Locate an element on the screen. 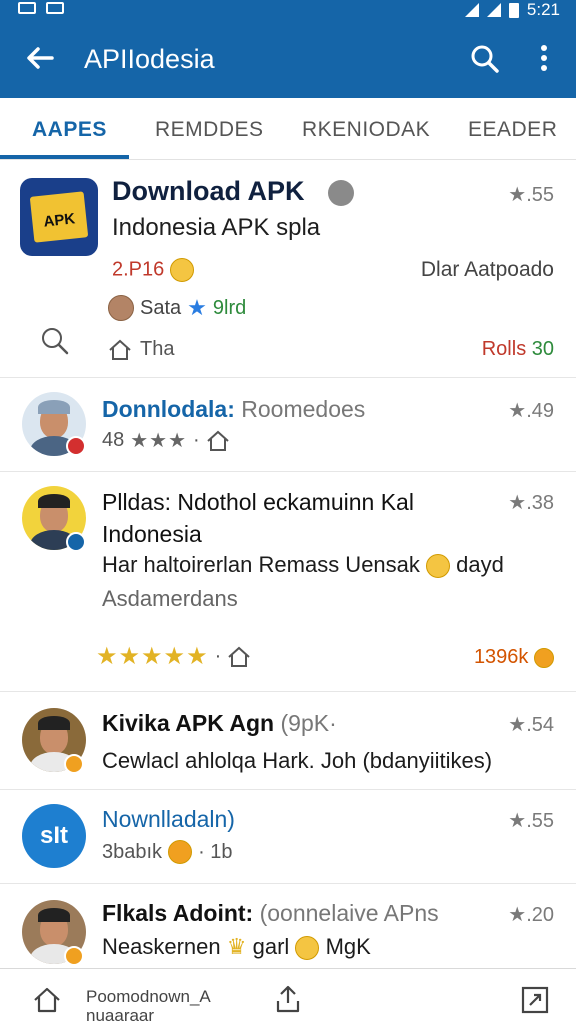 The image size is (576, 1024). featured-location: Tha is located at coordinates (141, 349).